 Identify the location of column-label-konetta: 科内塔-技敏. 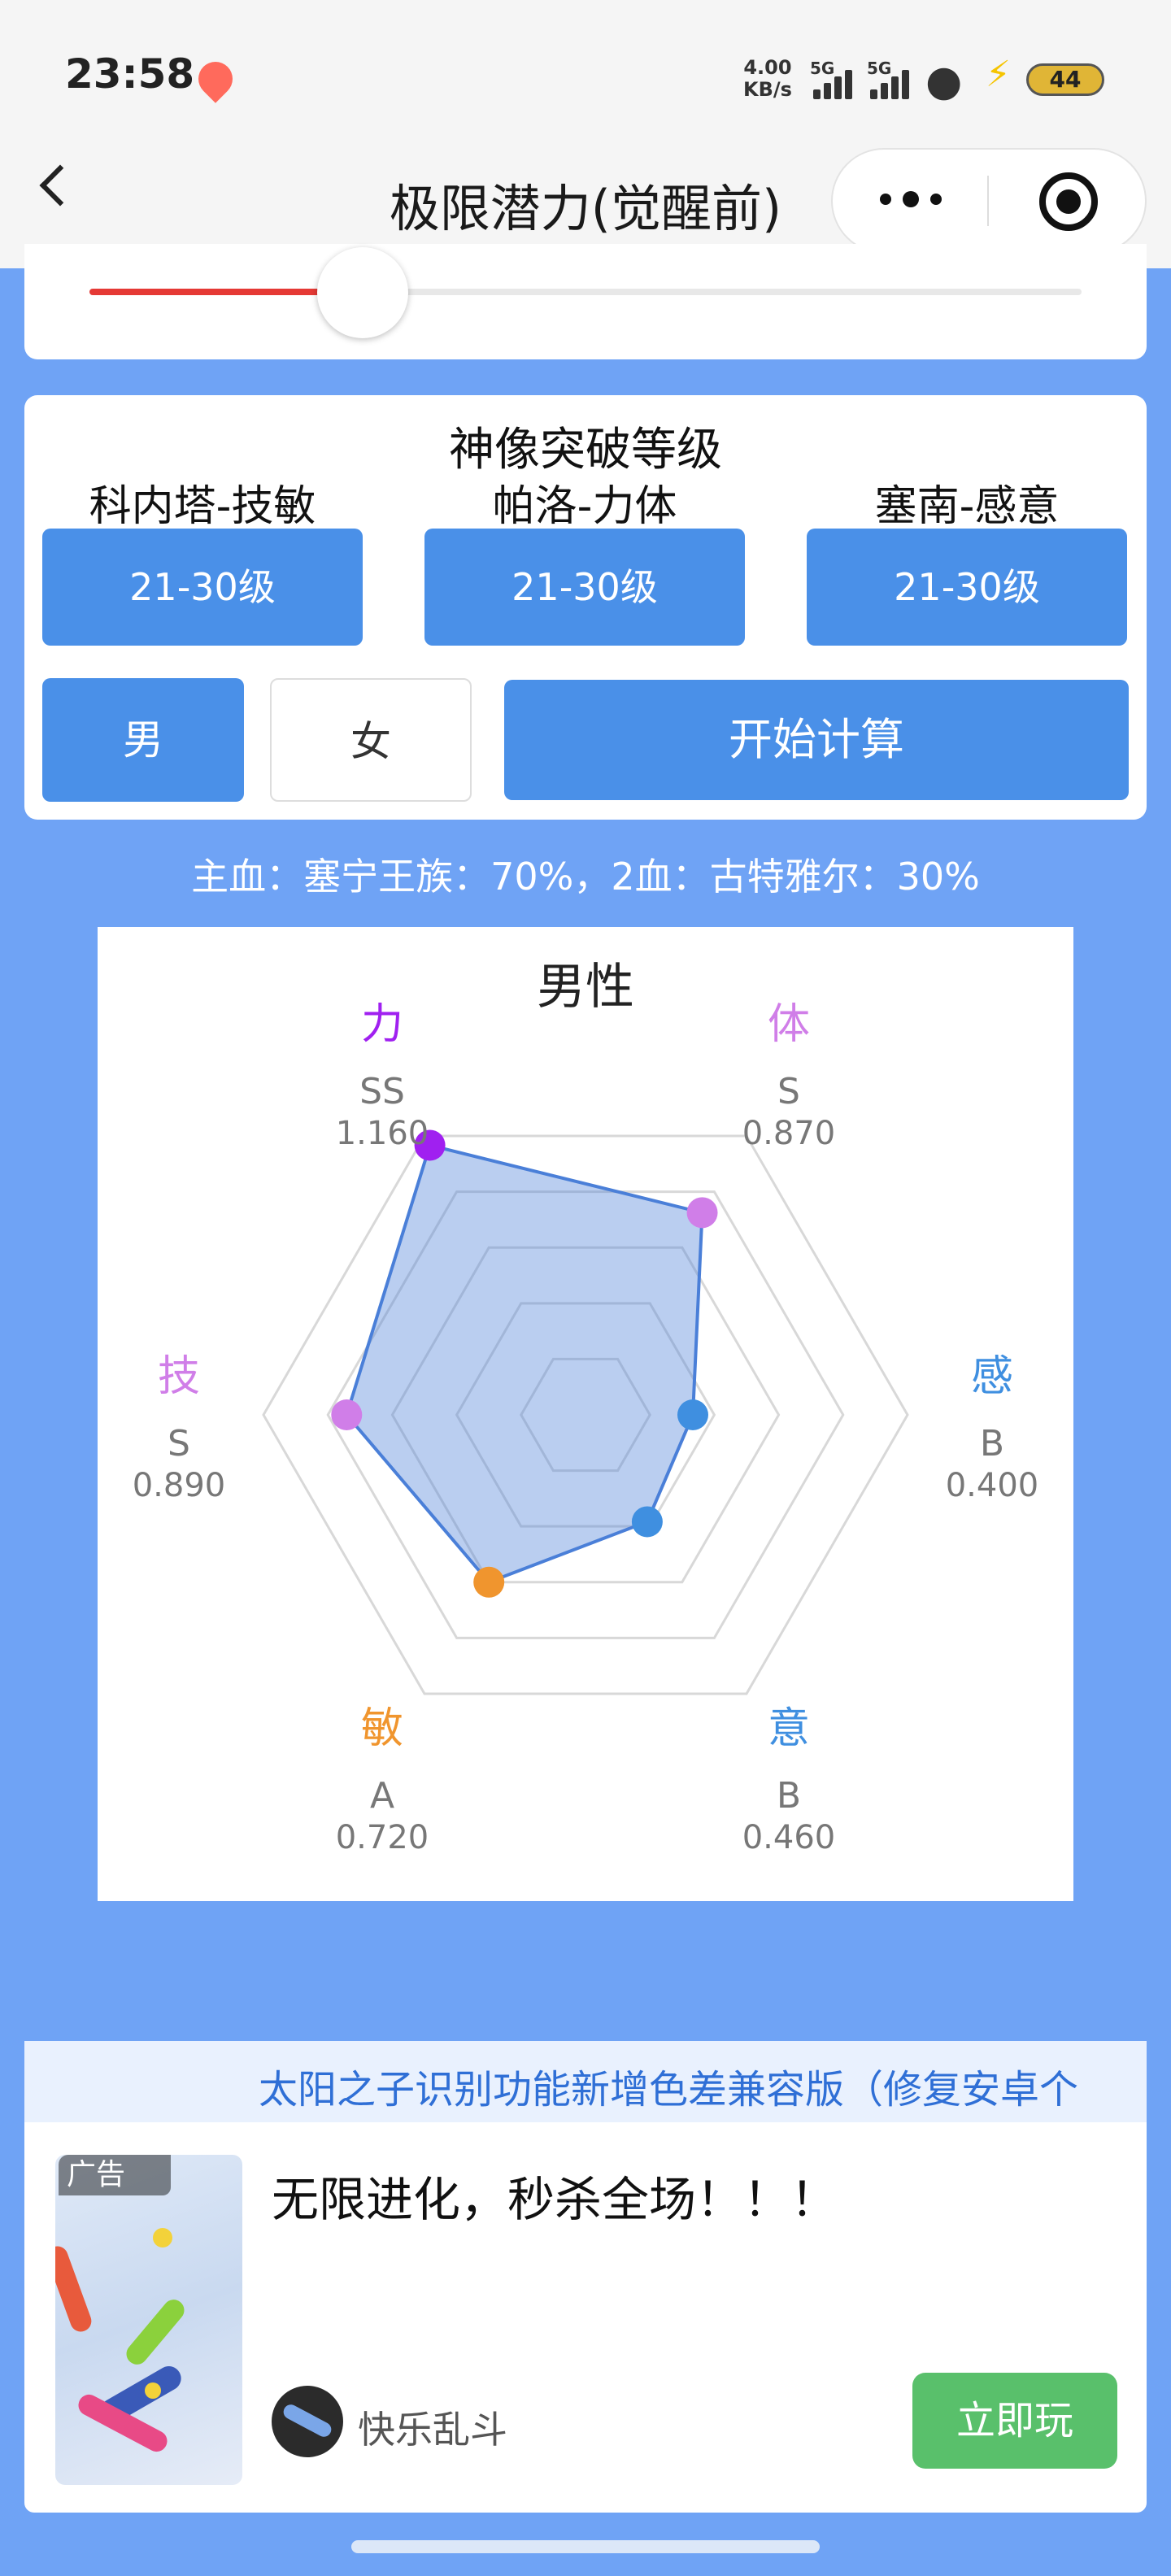
(202, 507).